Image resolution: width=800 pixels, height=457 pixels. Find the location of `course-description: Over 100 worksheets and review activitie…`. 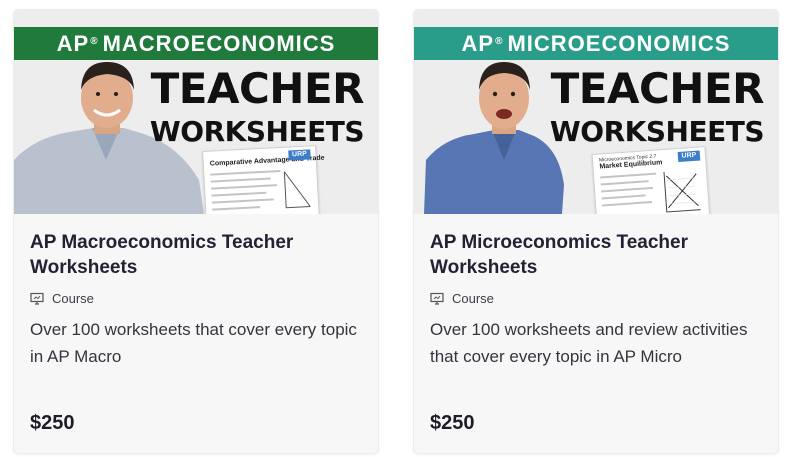

course-description: Over 100 worksheets and review activitie… is located at coordinates (589, 343).